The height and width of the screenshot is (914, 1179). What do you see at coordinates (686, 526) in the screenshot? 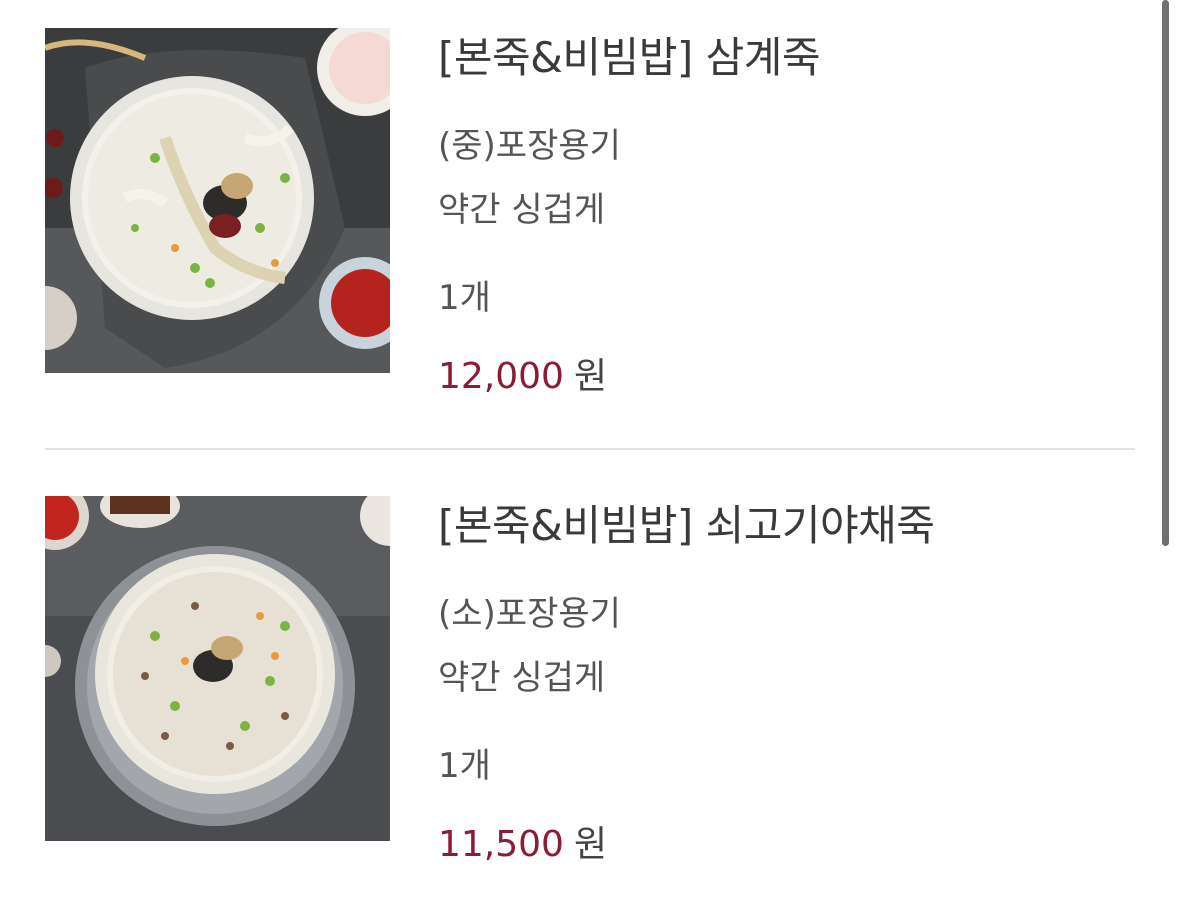
I see `product-title: [본죽&비빔밥] 쇠고기야채죽` at bounding box center [686, 526].